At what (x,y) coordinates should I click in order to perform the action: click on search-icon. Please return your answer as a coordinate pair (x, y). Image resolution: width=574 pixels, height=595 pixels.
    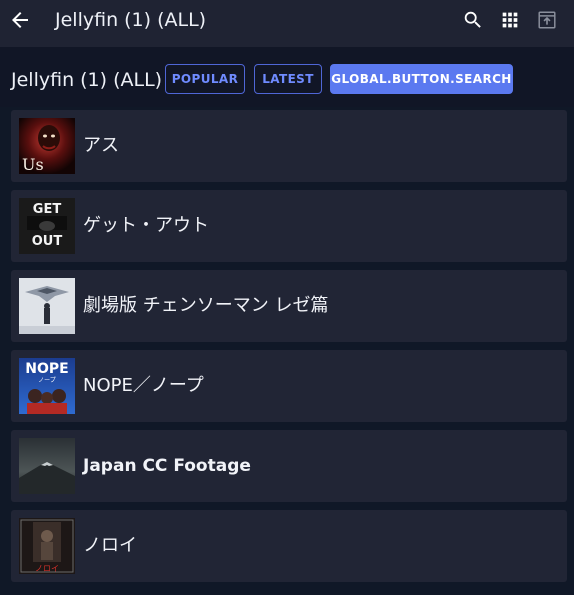
    Looking at the image, I should click on (473, 20).